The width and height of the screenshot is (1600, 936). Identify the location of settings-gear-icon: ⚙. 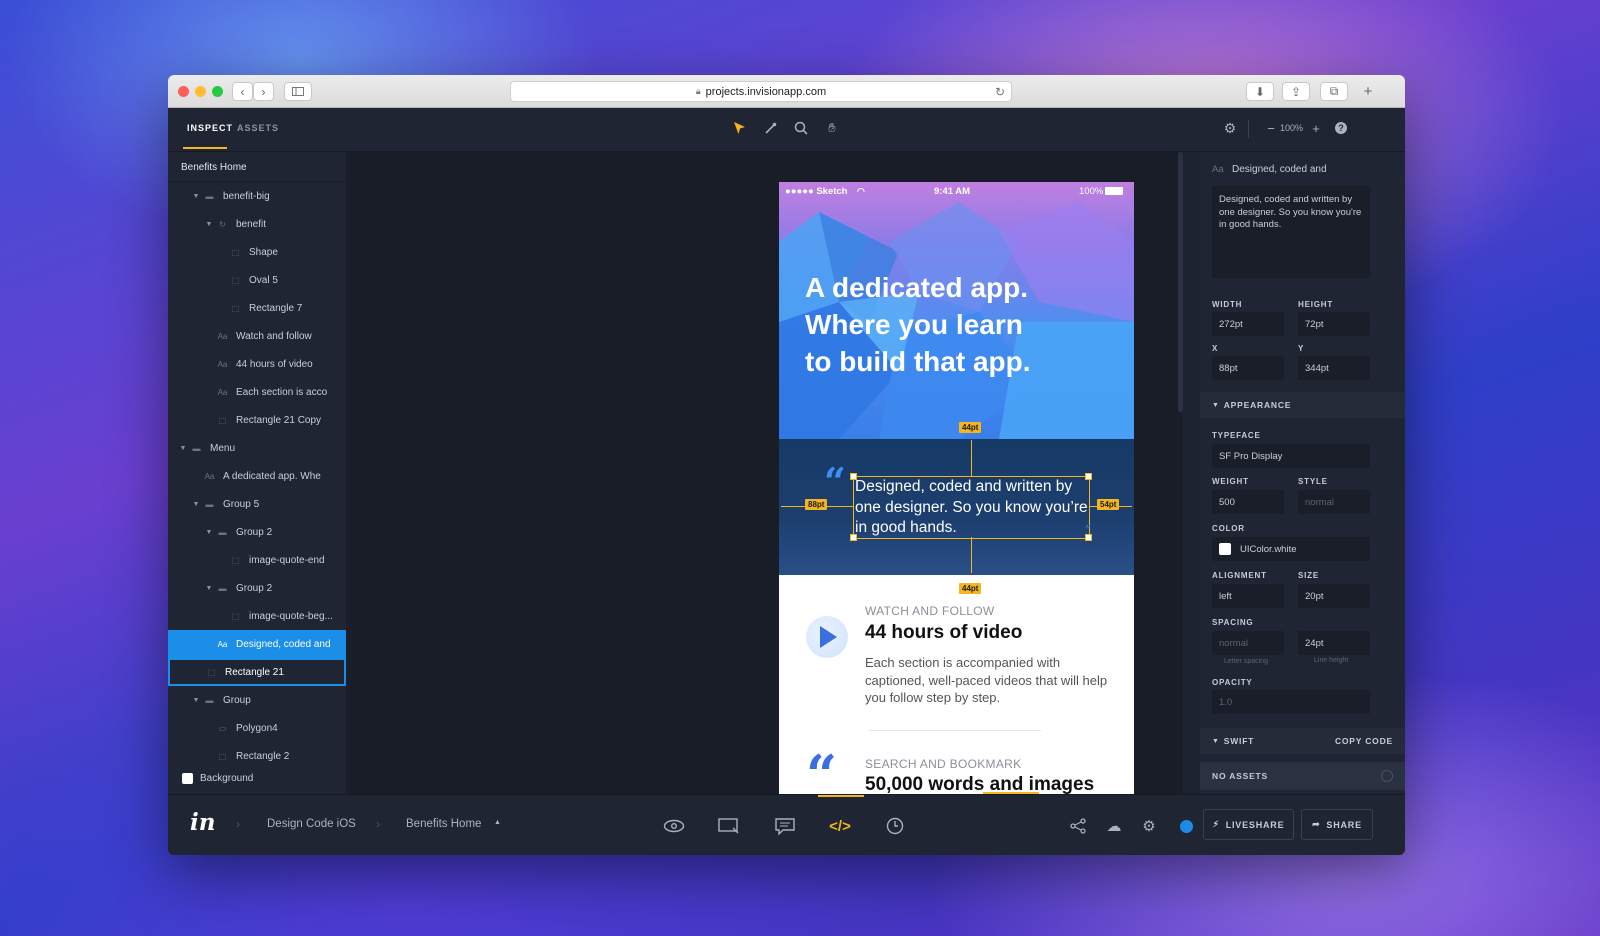
(1230, 128).